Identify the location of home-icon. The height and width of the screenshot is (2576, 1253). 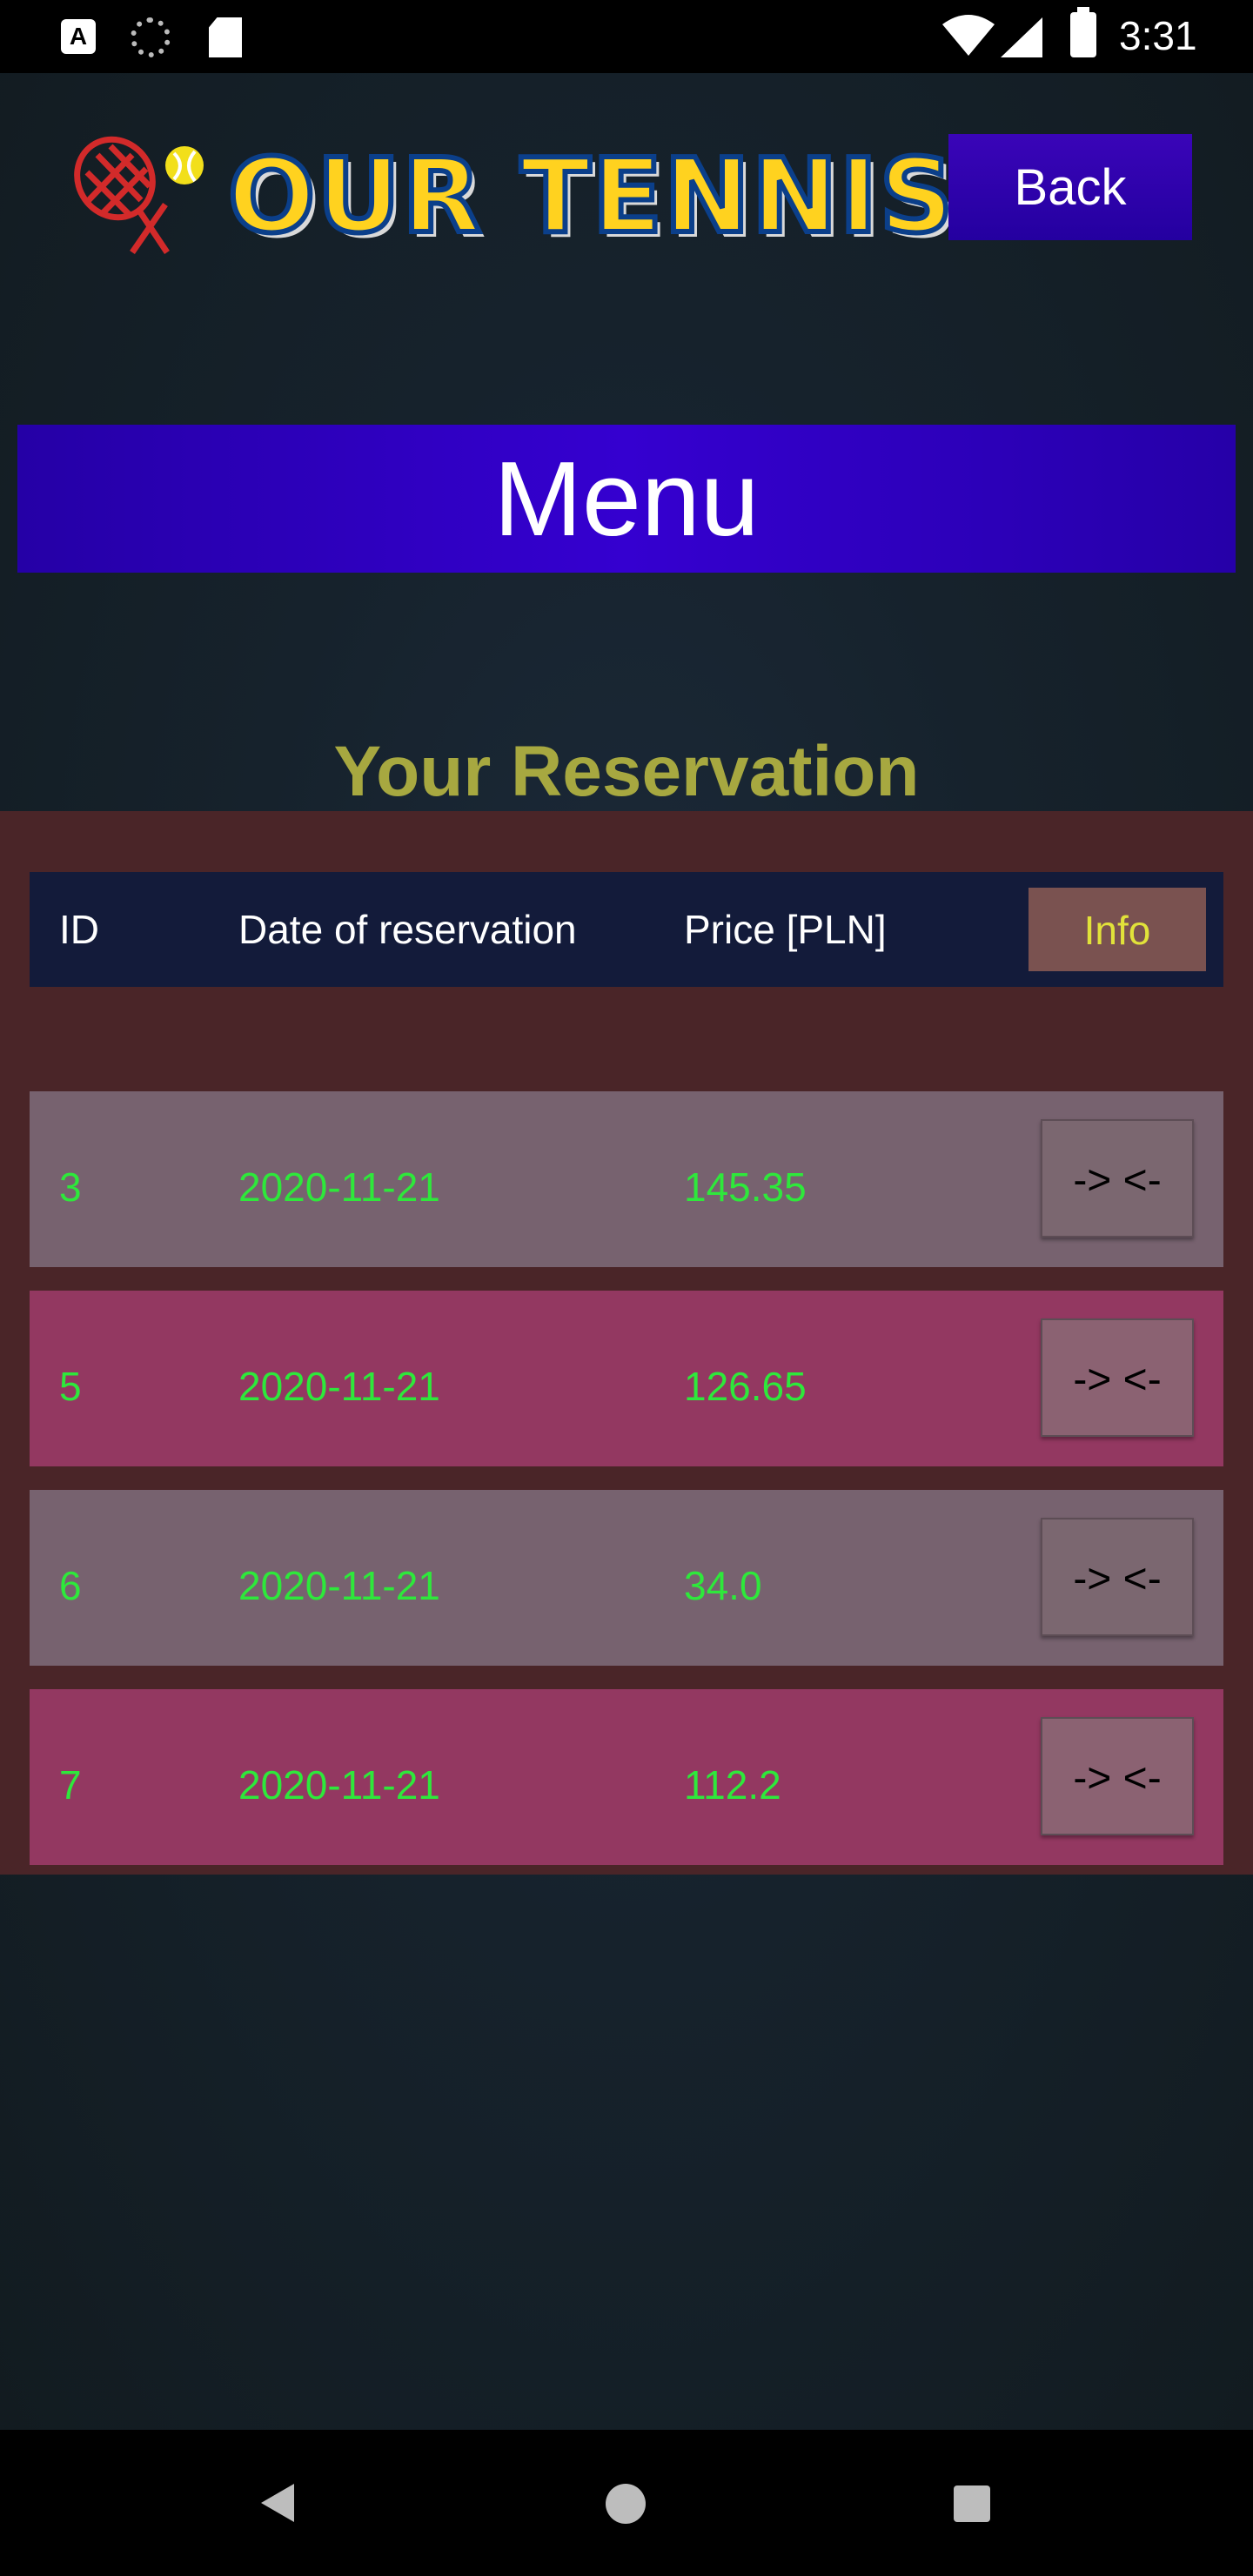
(626, 2504).